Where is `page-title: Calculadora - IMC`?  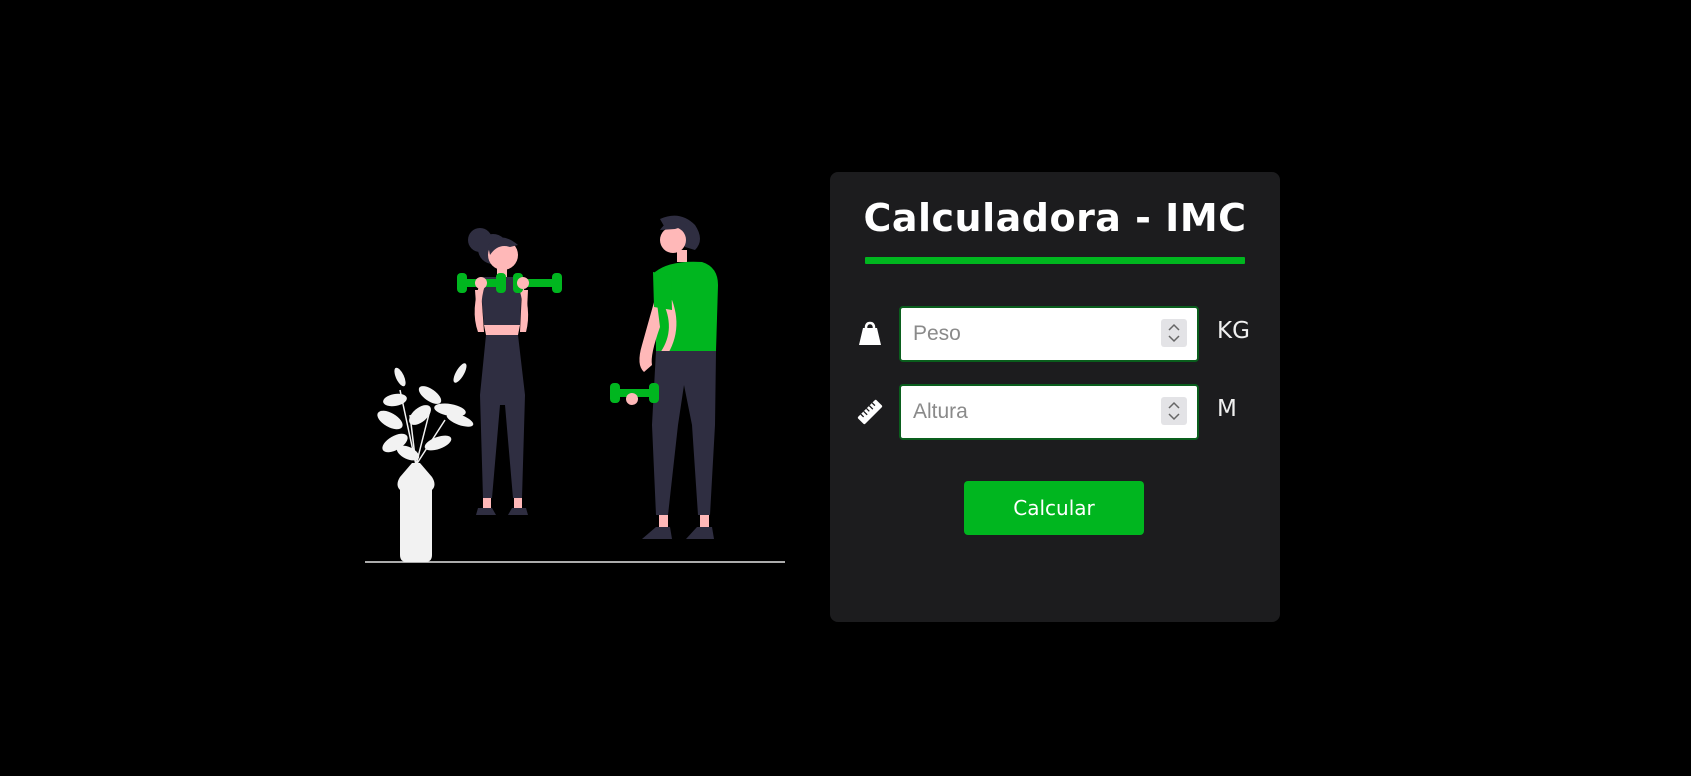
page-title: Calculadora - IMC is located at coordinates (1055, 218).